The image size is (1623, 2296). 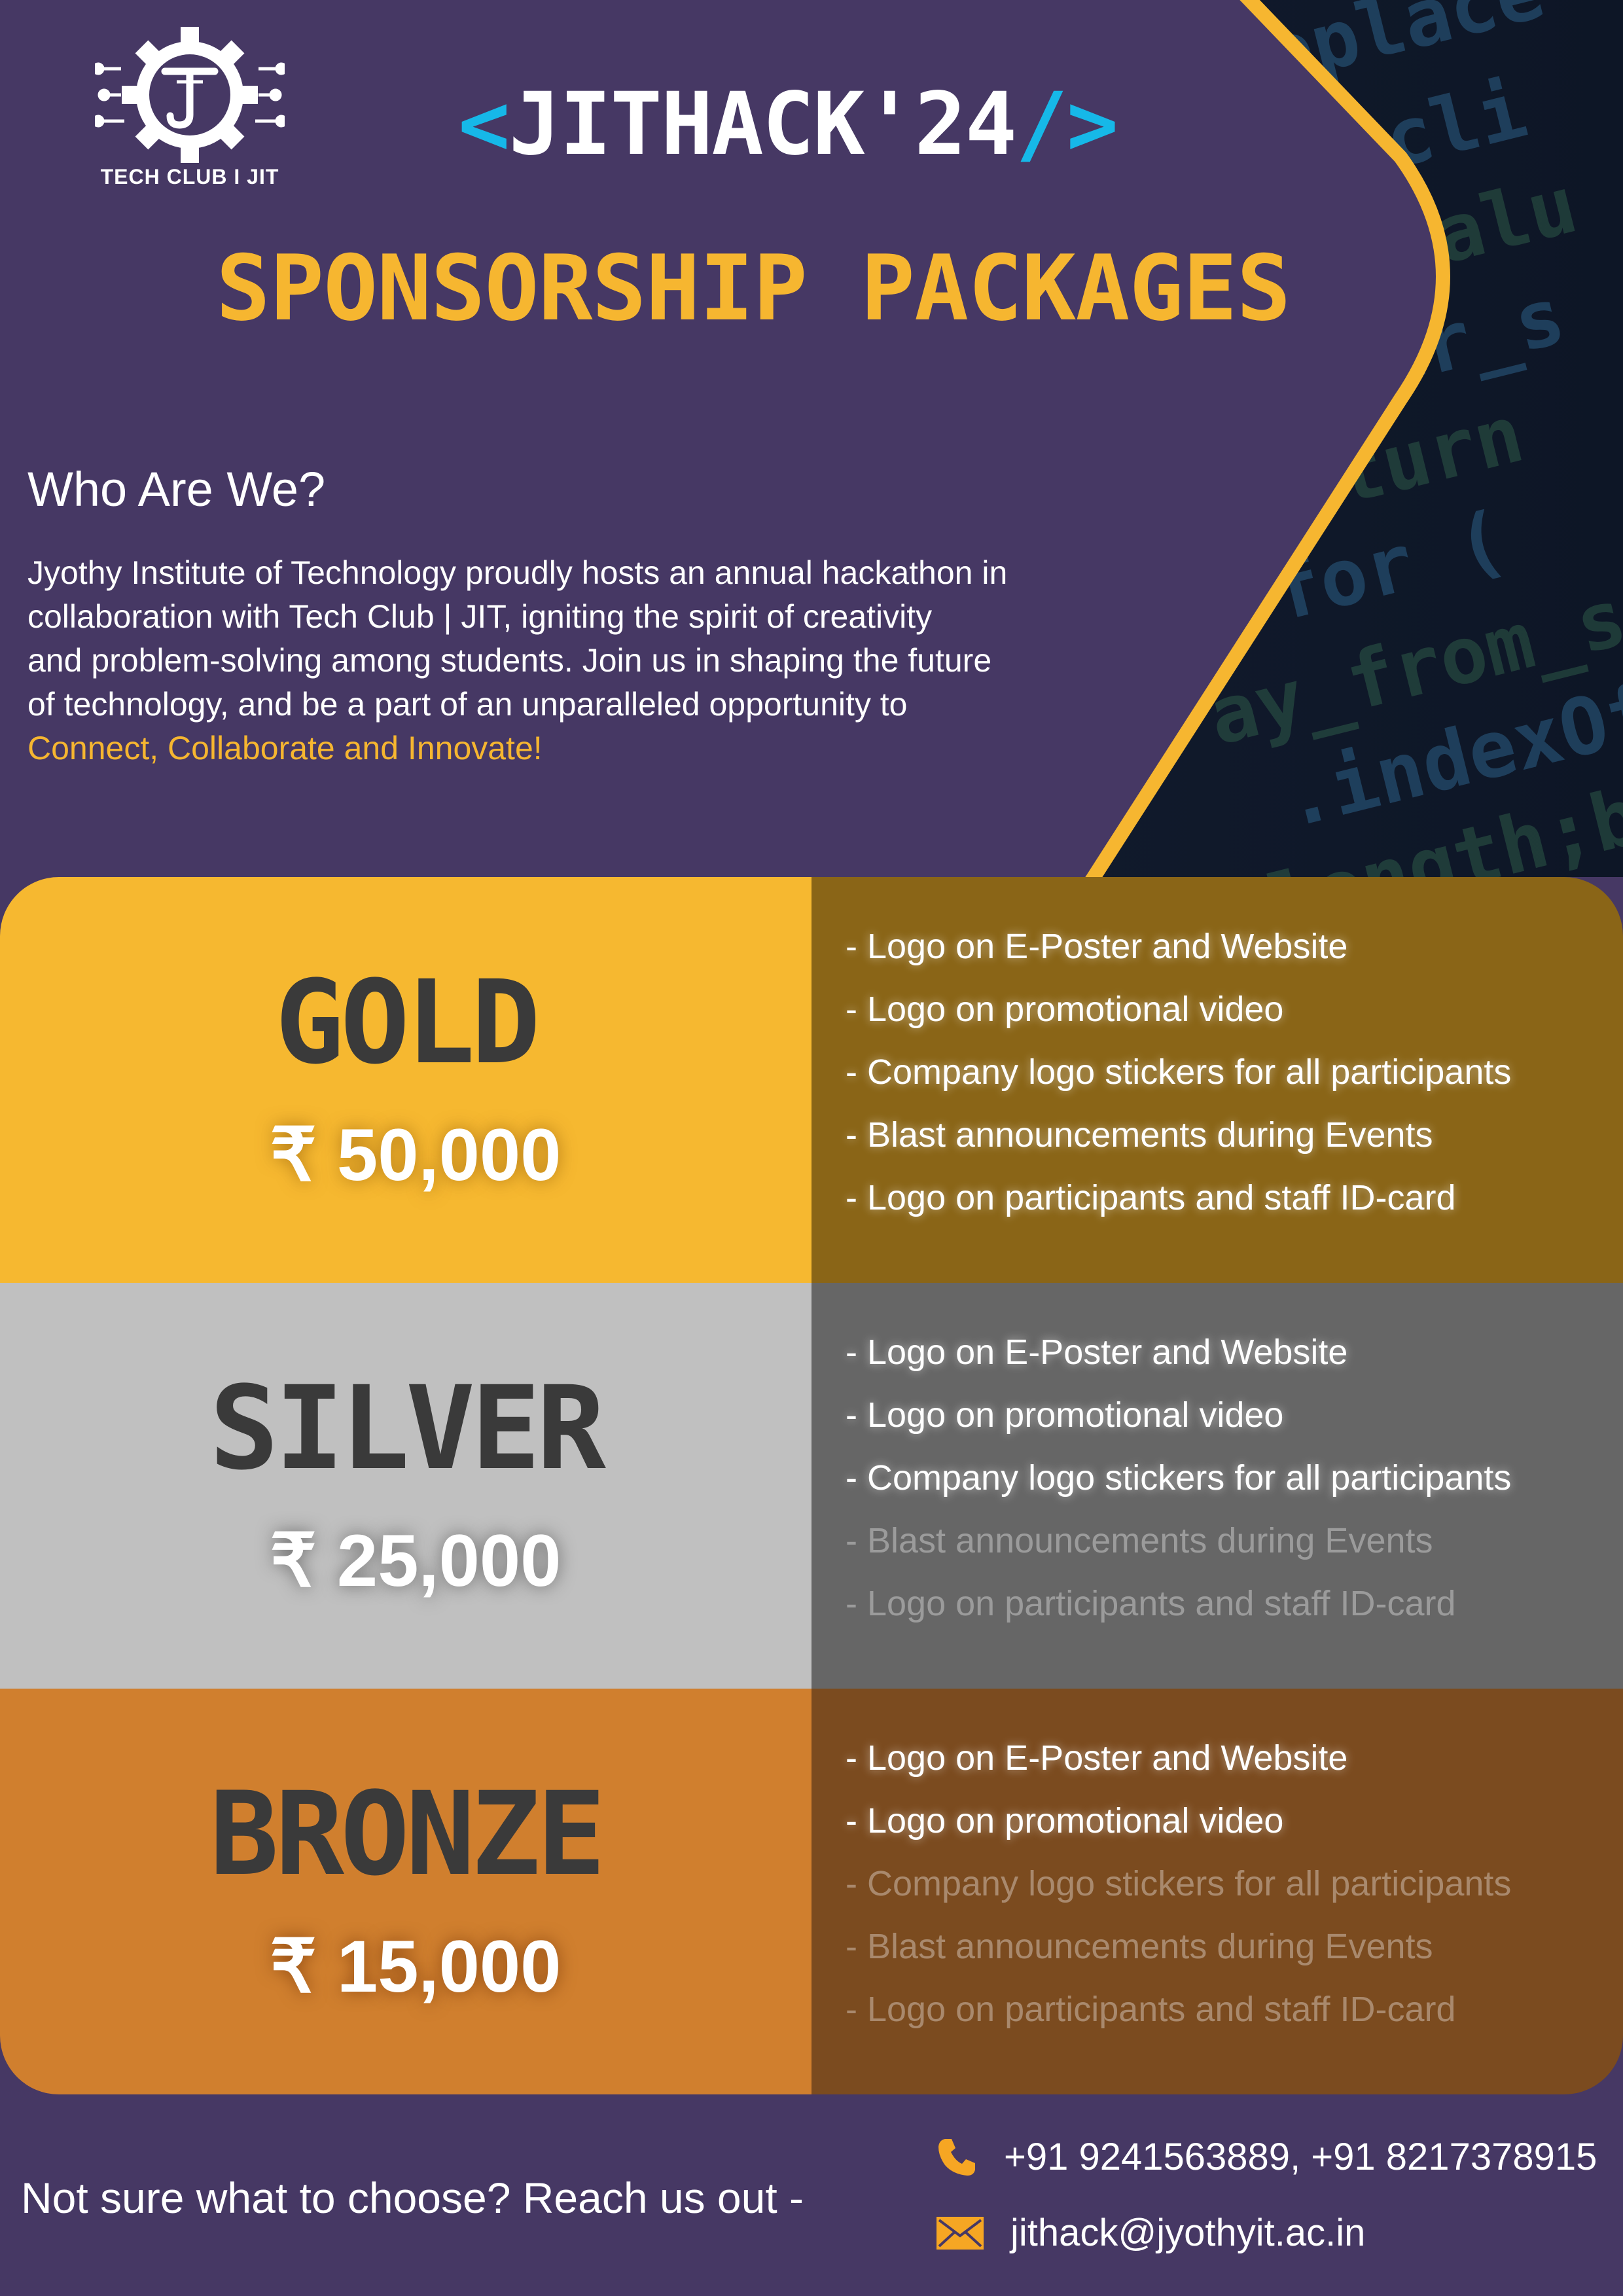 What do you see at coordinates (416, 1966) in the screenshot?
I see `tier-price: ₹ 15,000` at bounding box center [416, 1966].